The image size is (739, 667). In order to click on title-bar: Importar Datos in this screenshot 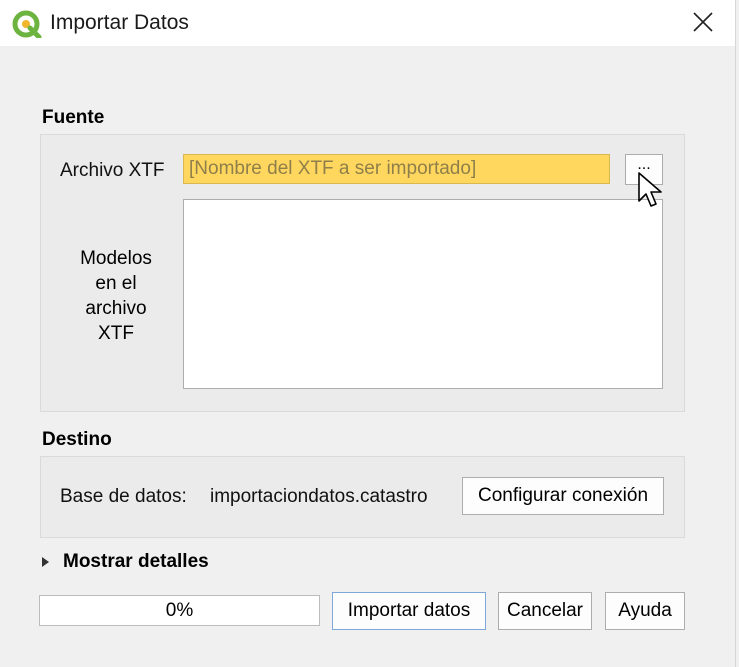, I will do `click(367, 23)`.